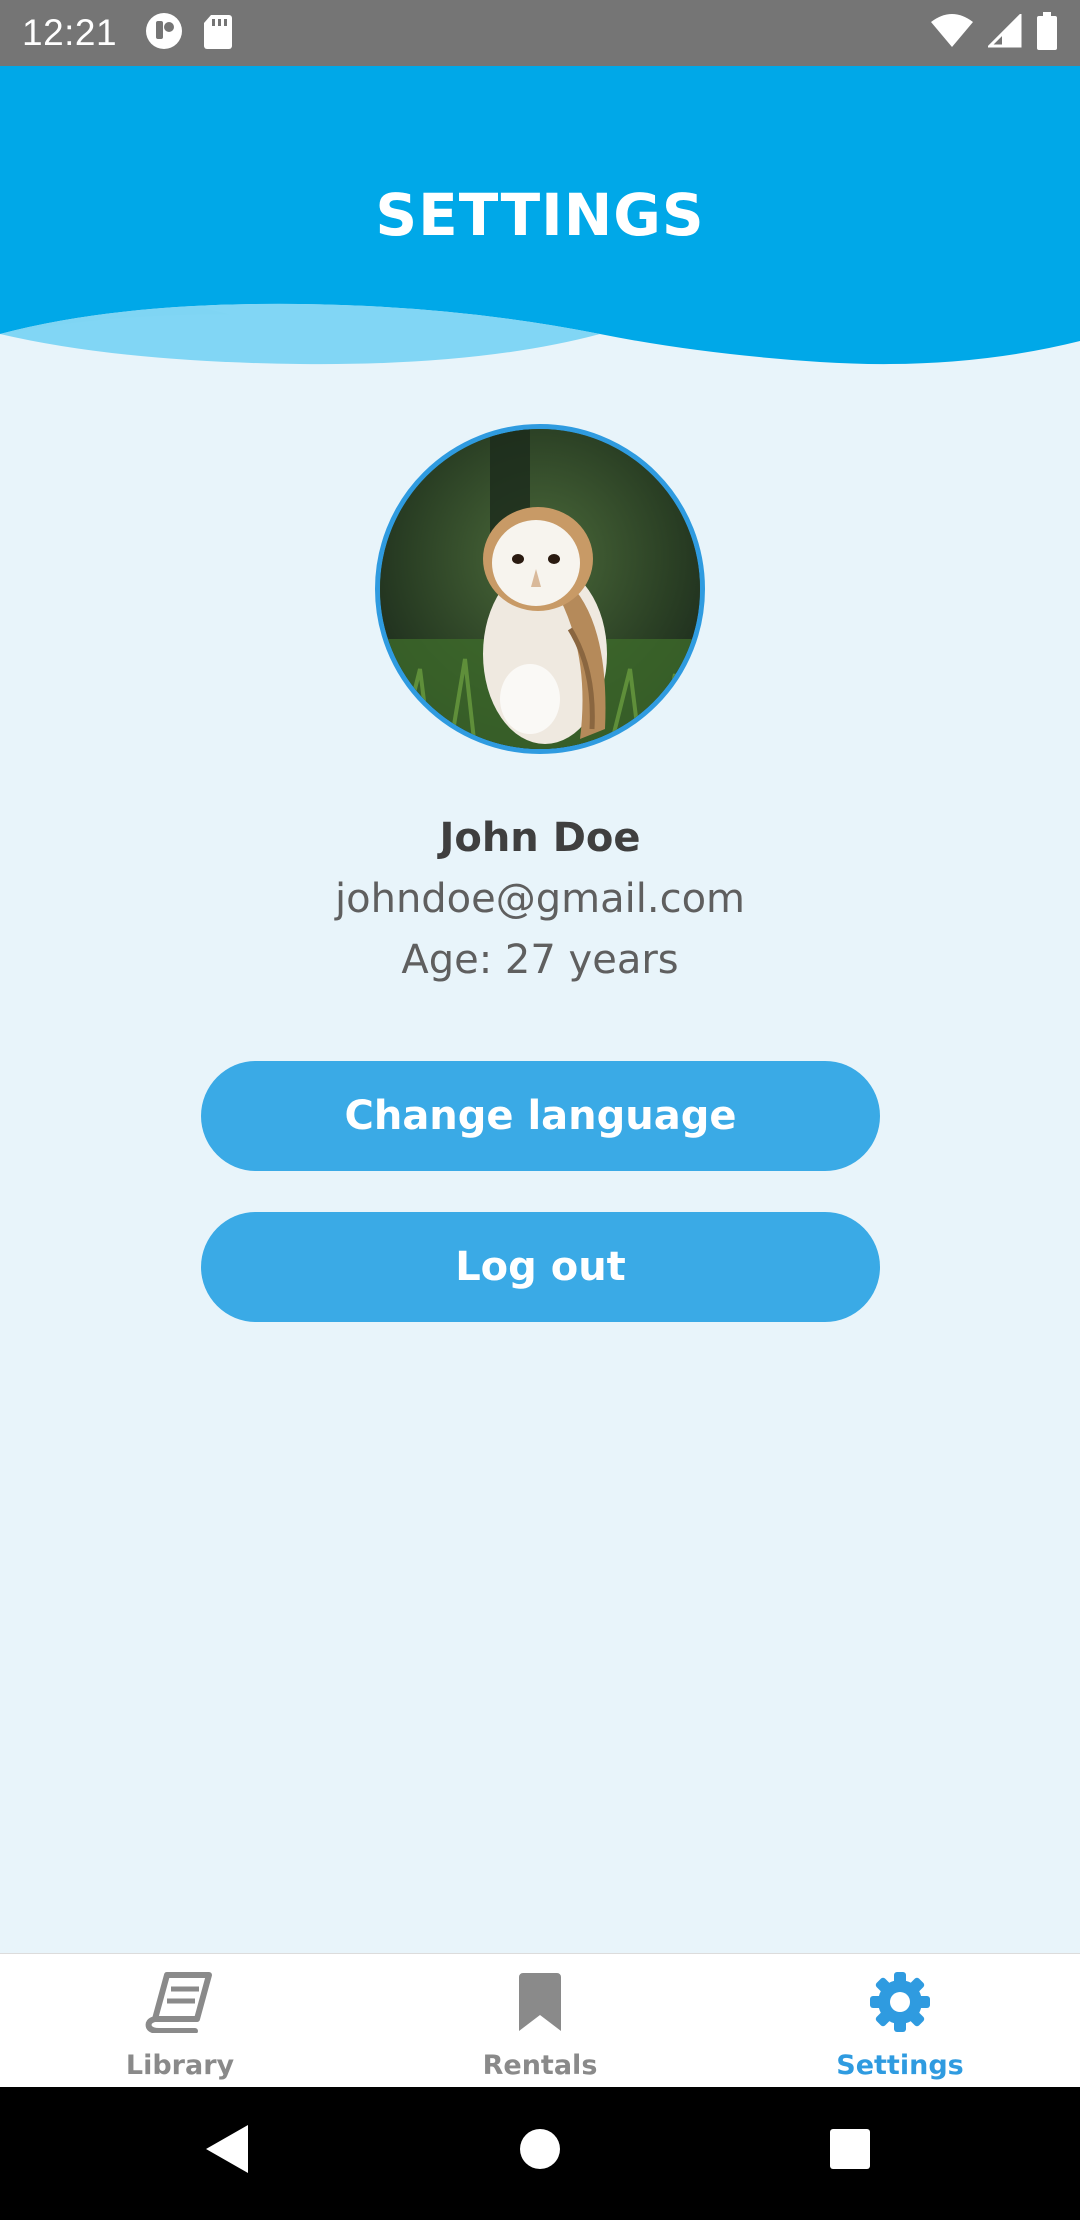 The height and width of the screenshot is (2220, 1080). Describe the element at coordinates (1047, 33) in the screenshot. I see `battery-icon` at that location.